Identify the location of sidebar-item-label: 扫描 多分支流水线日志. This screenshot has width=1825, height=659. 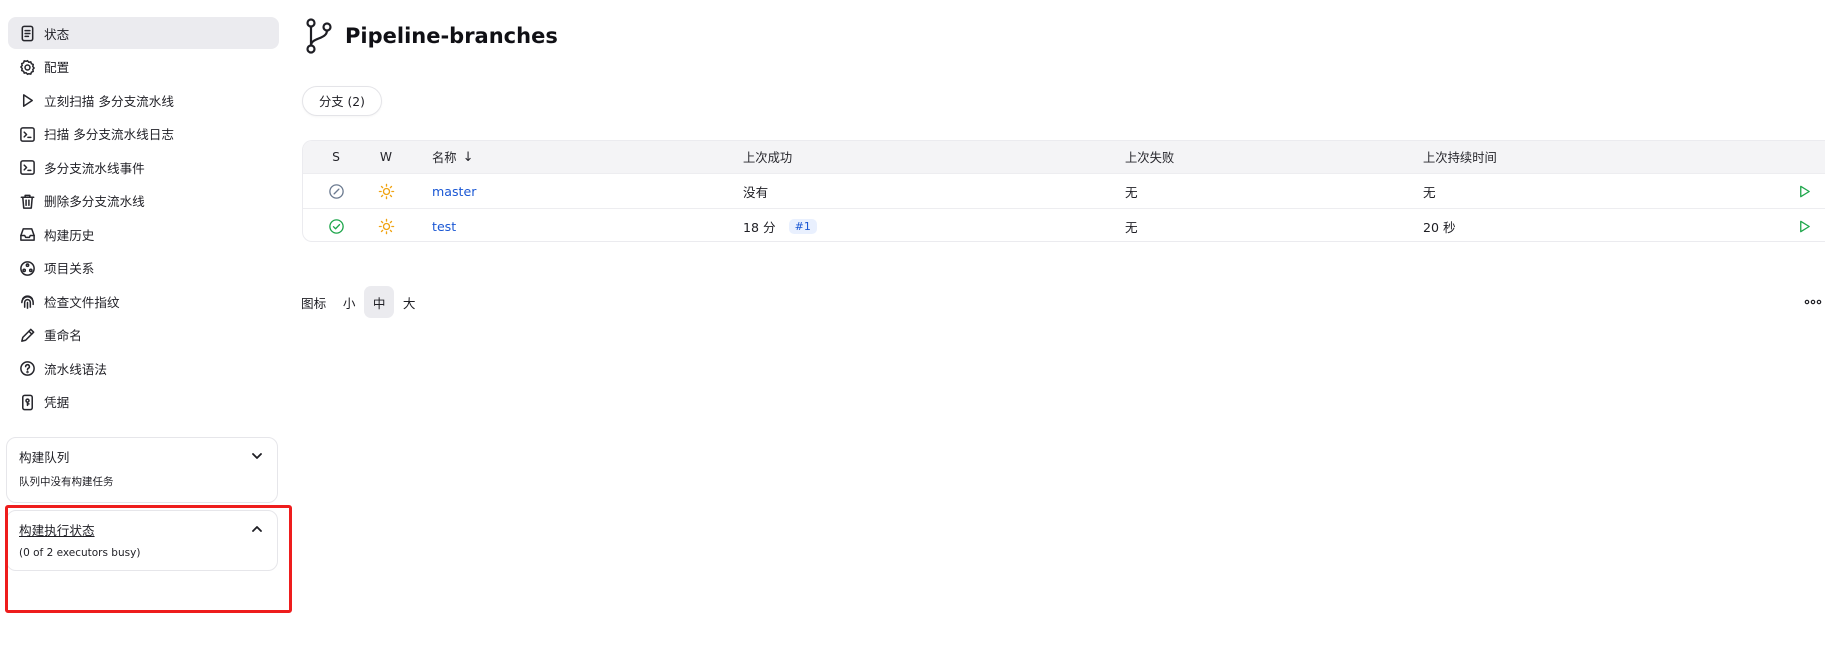
(109, 134).